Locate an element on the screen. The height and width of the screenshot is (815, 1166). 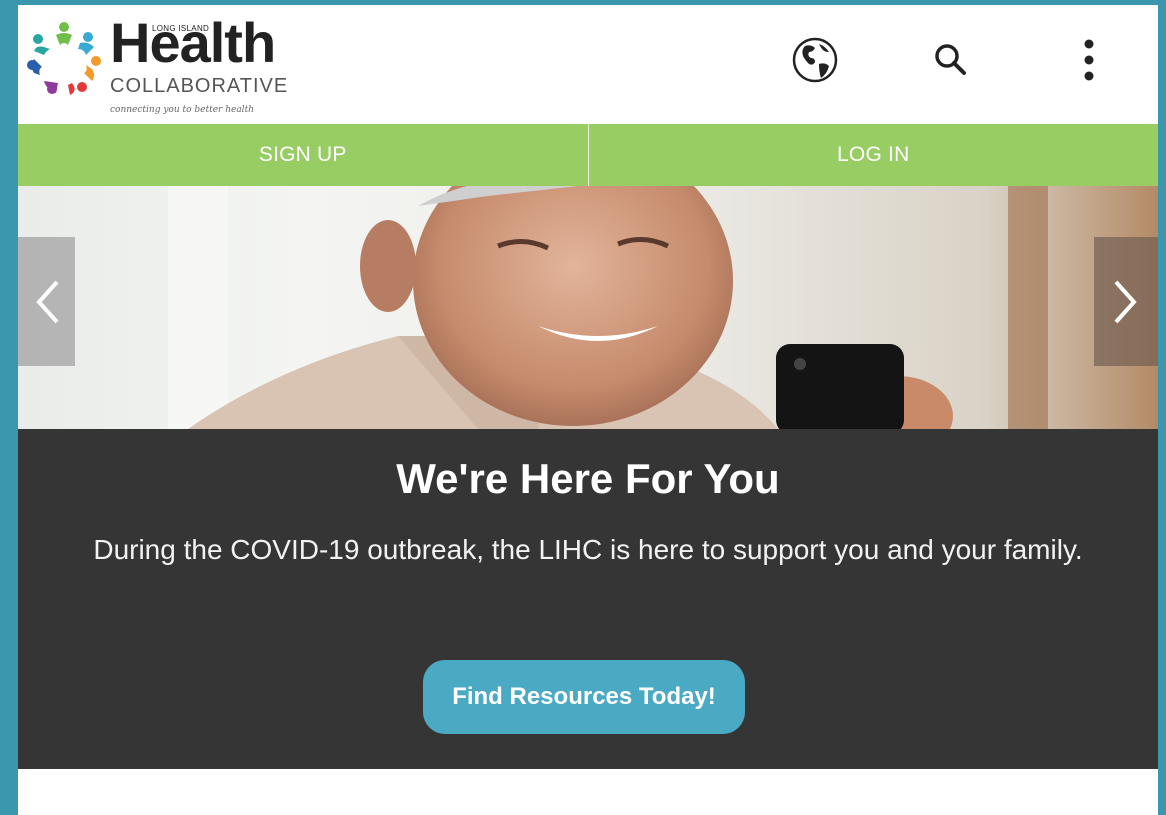
chevron-left-icon is located at coordinates (46, 301).